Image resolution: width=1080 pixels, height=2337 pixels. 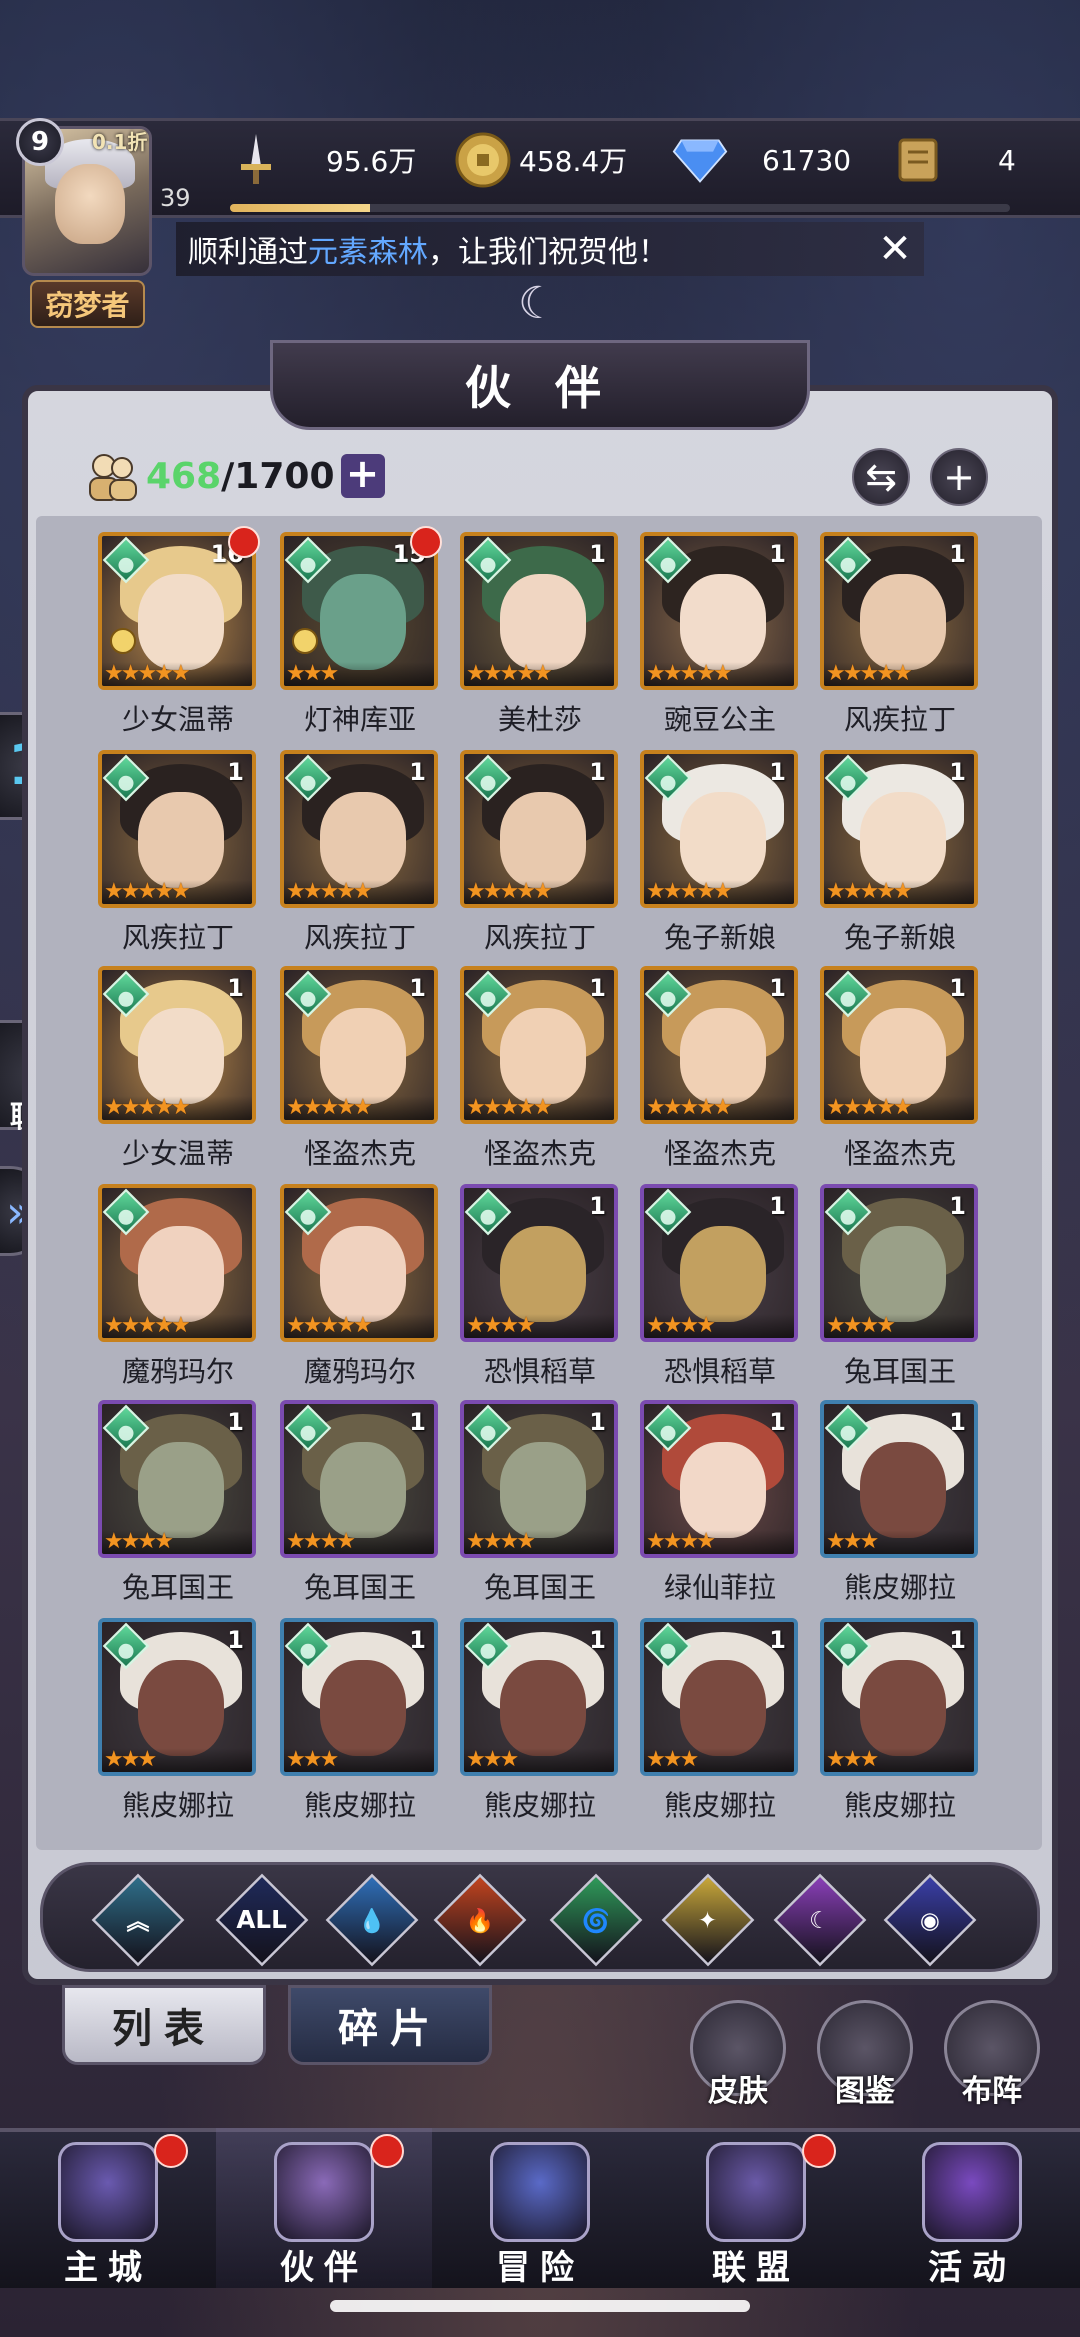 What do you see at coordinates (895, 249) in the screenshot?
I see `close-icon: ✕` at bounding box center [895, 249].